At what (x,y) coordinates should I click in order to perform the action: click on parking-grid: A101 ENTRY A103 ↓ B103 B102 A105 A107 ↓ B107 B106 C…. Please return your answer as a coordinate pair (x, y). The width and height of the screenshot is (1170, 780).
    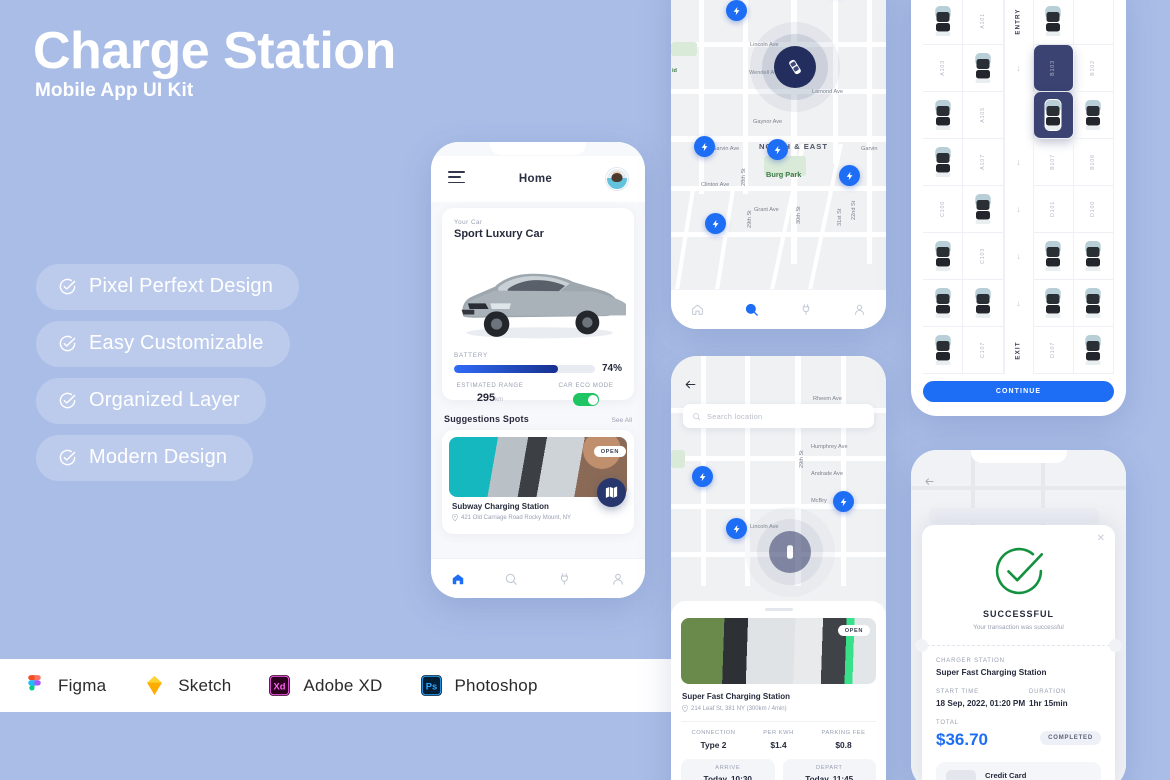
    Looking at the image, I should click on (1018, 187).